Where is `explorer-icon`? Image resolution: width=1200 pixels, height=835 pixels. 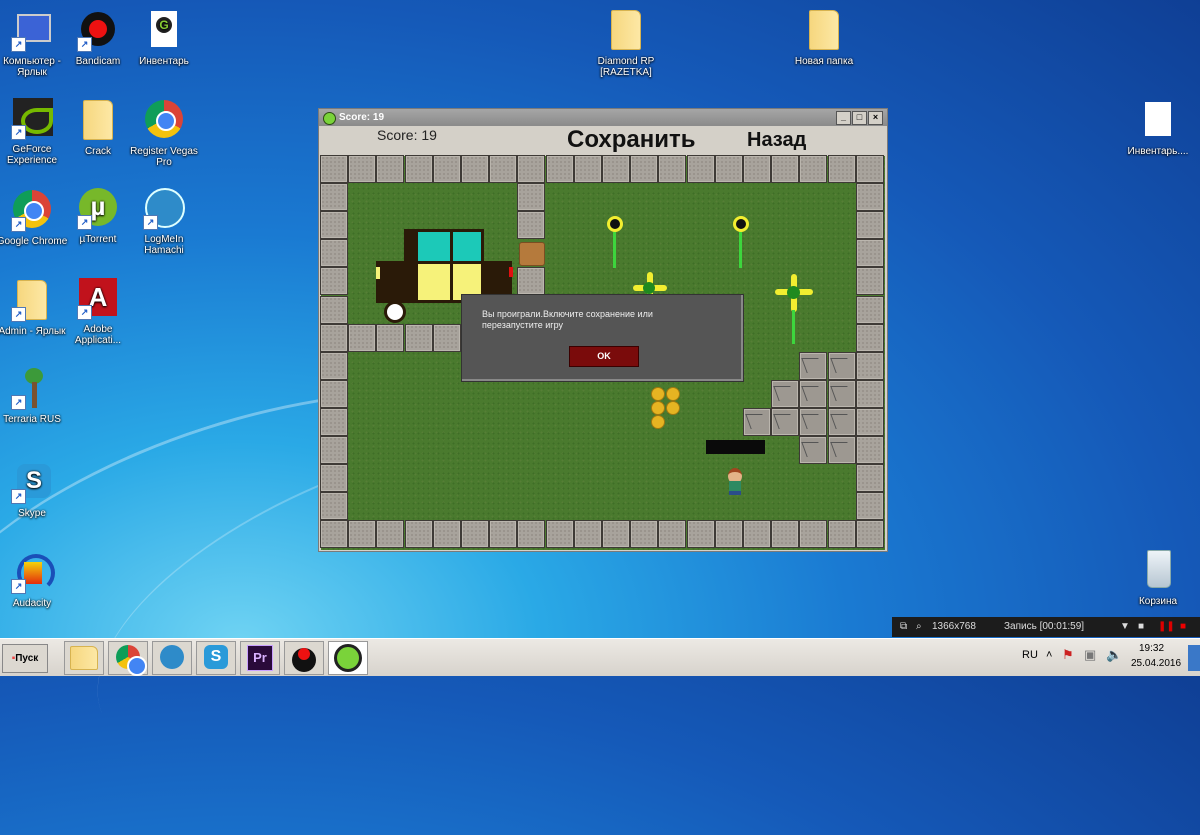 explorer-icon is located at coordinates (84, 658).